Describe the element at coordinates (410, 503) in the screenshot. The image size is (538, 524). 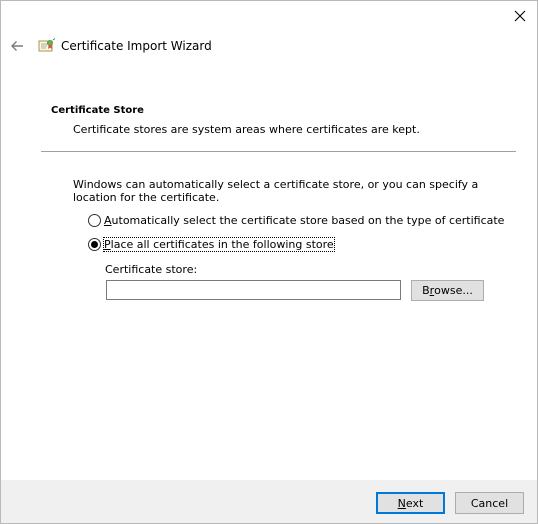
I see `next-button: Next` at that location.